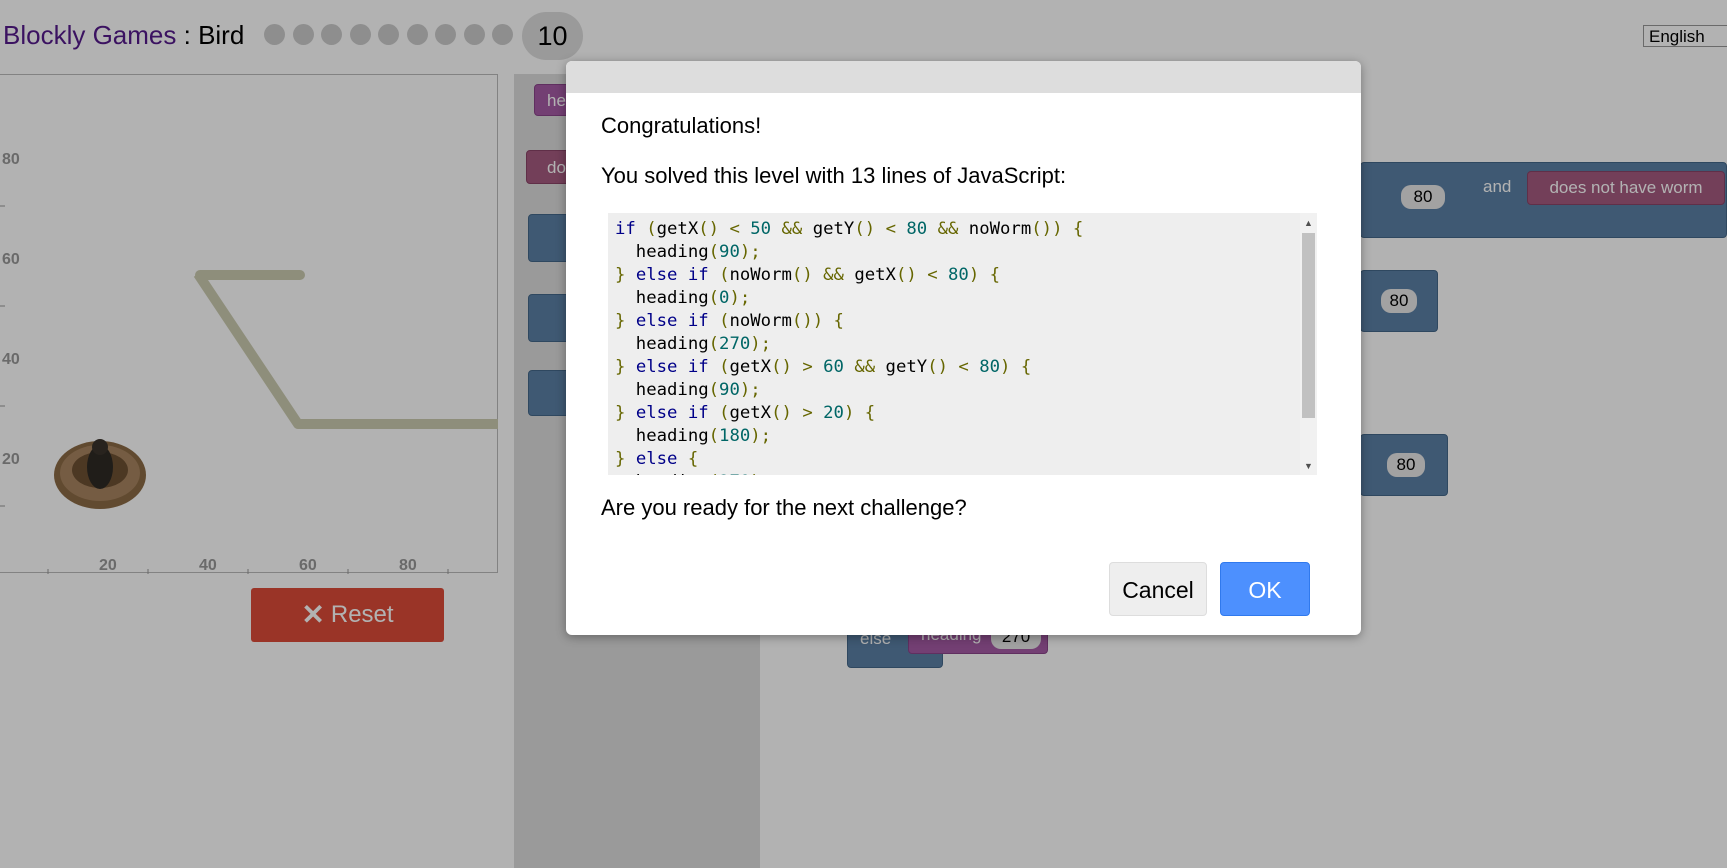 This screenshot has width=1727, height=868. I want to click on code-line: } else if (noWorm() && getX() < 80) {, so click(808, 275).